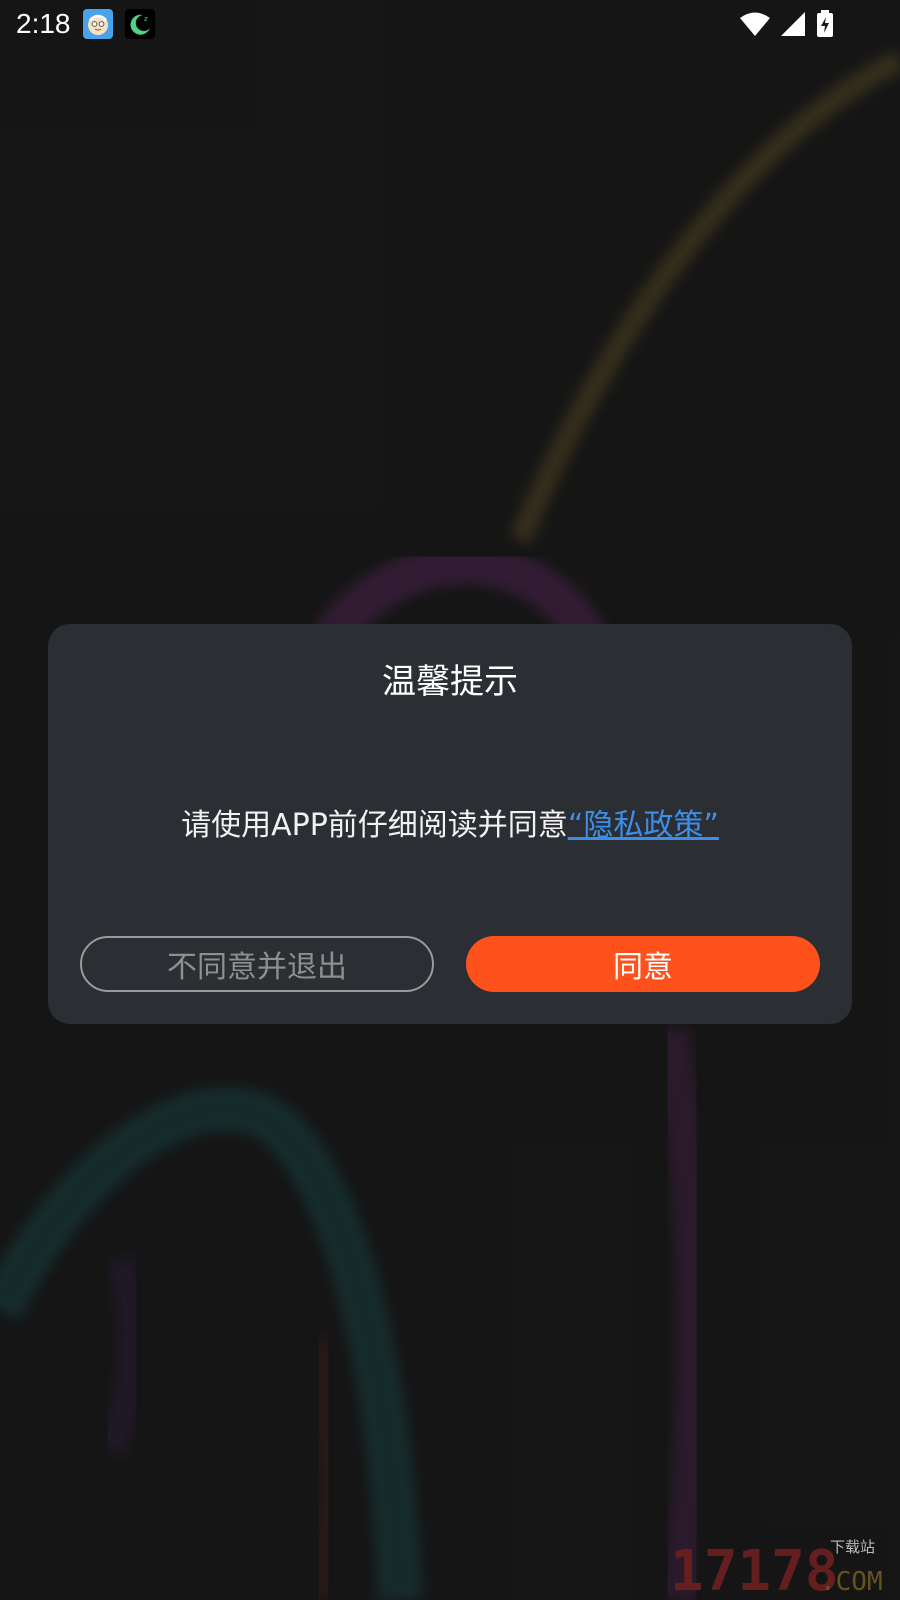 The image size is (900, 1600). Describe the element at coordinates (643, 825) in the screenshot. I see `privacy-policy-link: “隐私政策”` at that location.